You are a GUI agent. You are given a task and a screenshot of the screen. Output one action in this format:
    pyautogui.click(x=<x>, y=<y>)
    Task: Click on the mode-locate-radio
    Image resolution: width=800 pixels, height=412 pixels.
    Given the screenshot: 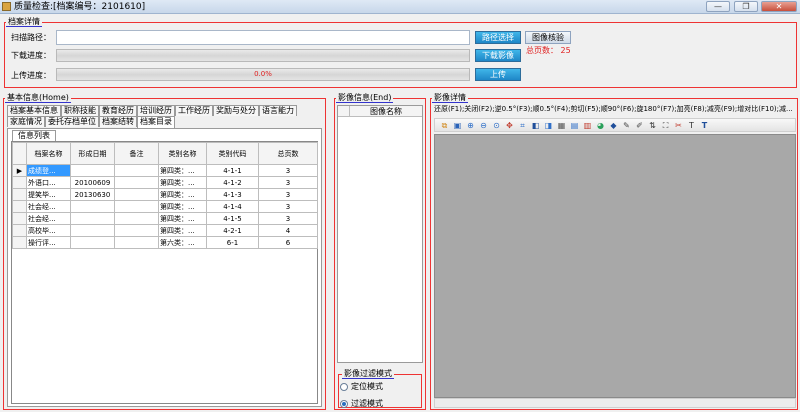 What is the action you would take?
    pyautogui.click(x=344, y=386)
    